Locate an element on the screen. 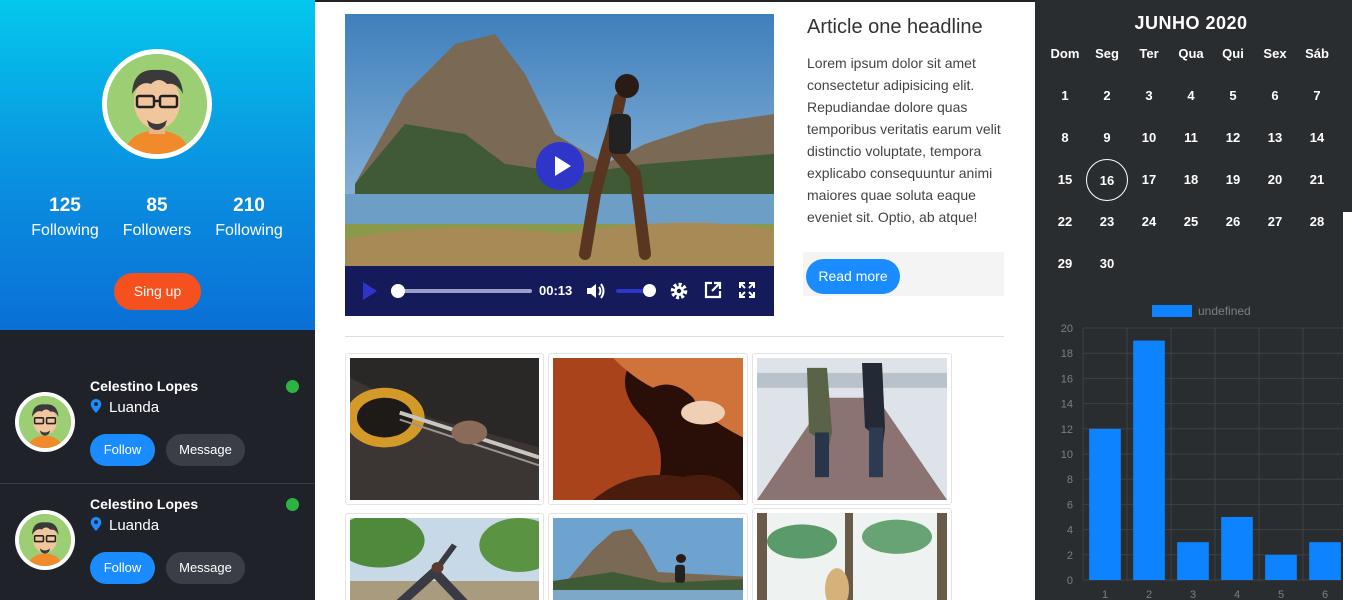 The width and height of the screenshot is (1352, 600). calendar-day: 3 is located at coordinates (1149, 96).